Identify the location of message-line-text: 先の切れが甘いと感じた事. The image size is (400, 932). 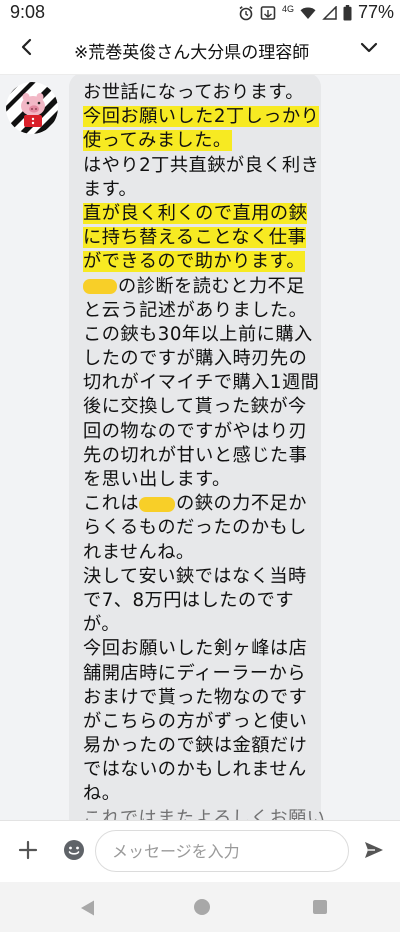
(195, 455).